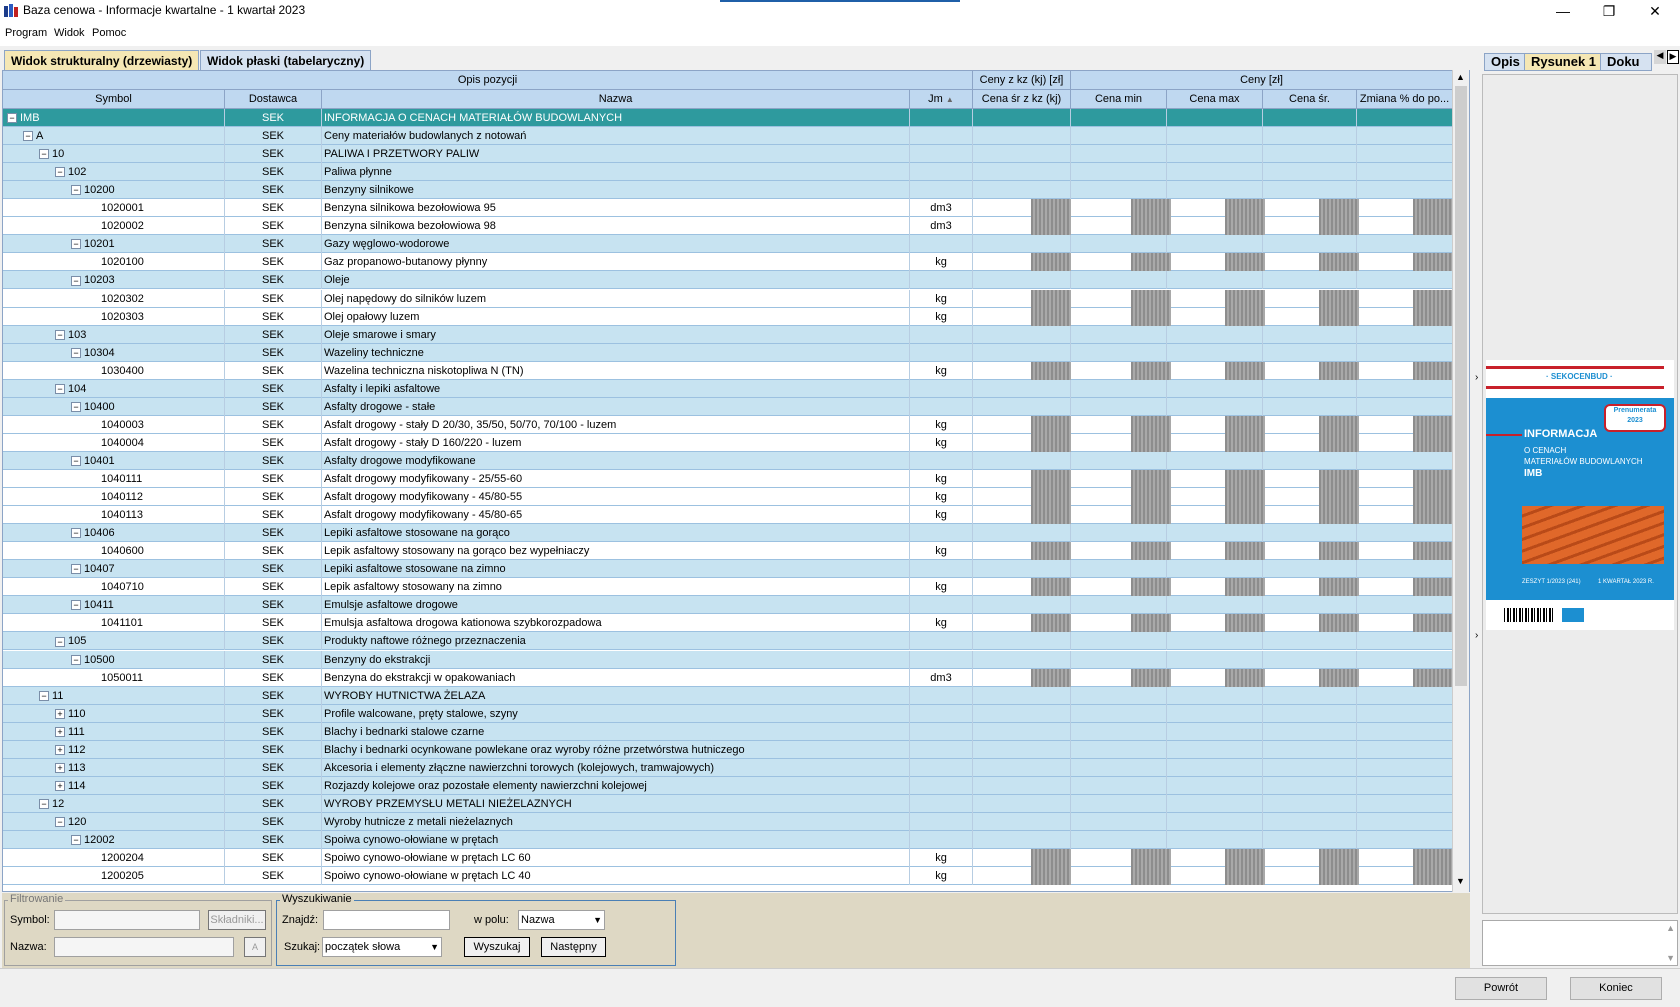 This screenshot has height=1007, width=1680. Describe the element at coordinates (573, 947) in the screenshot. I see `next-button: Następny` at that location.